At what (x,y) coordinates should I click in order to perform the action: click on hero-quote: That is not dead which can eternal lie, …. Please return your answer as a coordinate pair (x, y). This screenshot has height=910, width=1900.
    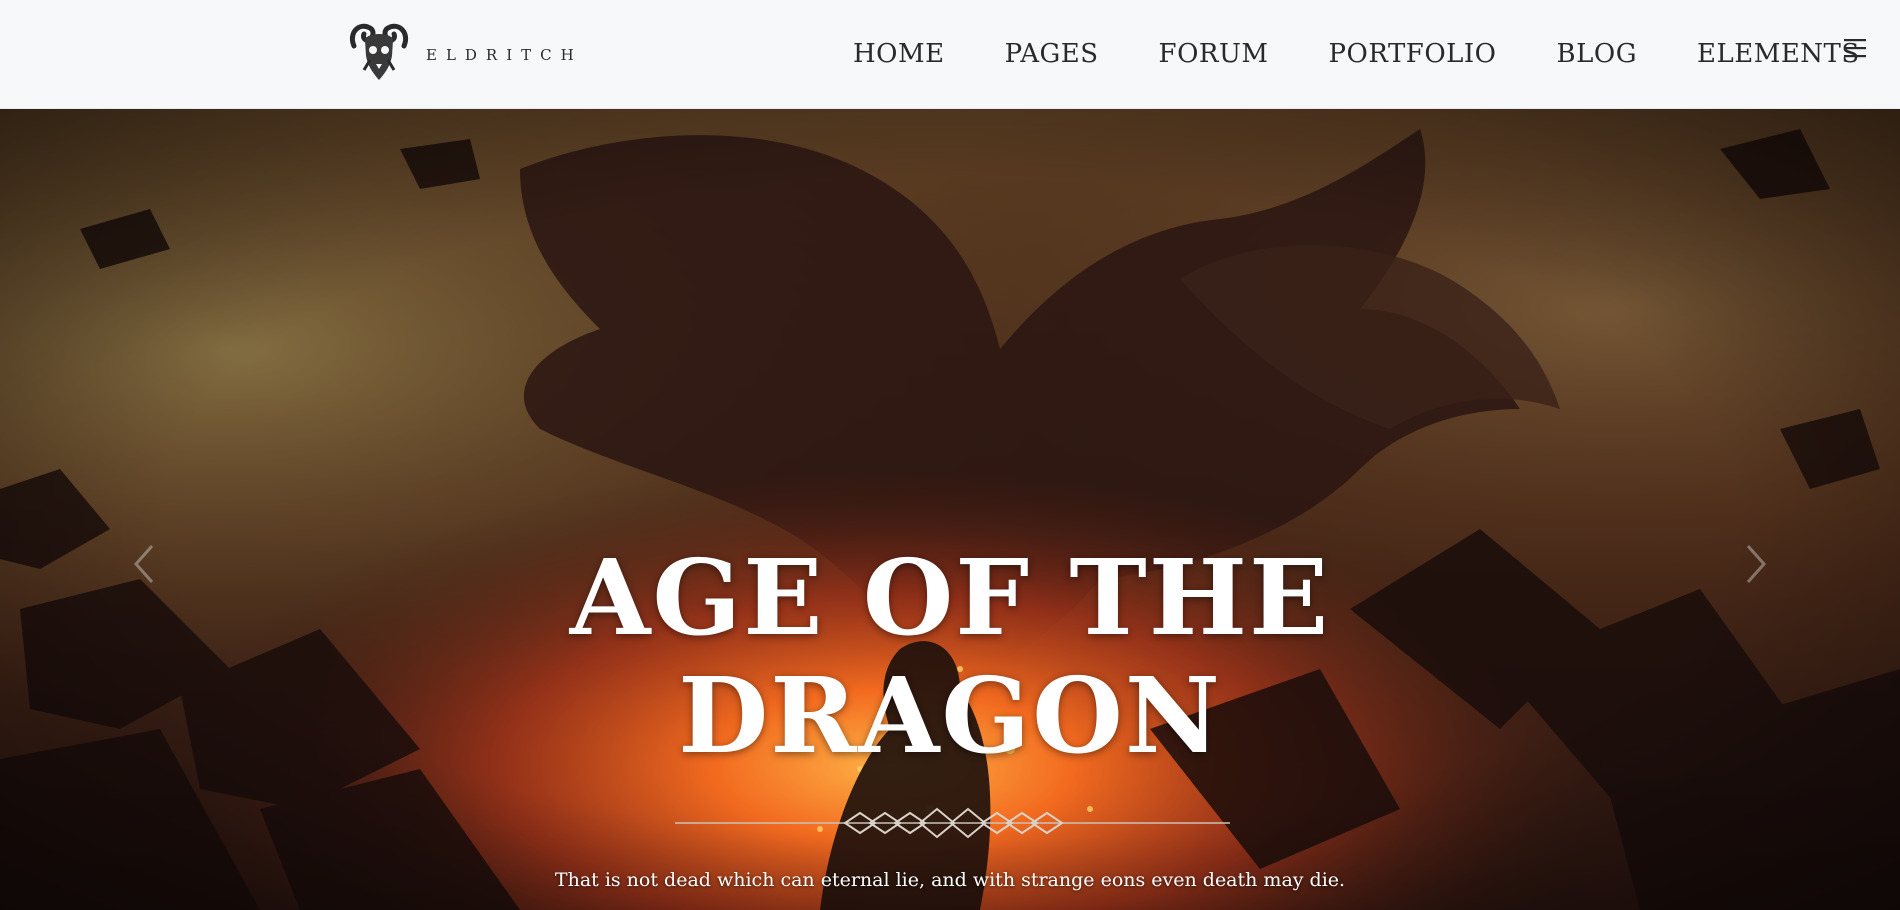
    Looking at the image, I should click on (950, 880).